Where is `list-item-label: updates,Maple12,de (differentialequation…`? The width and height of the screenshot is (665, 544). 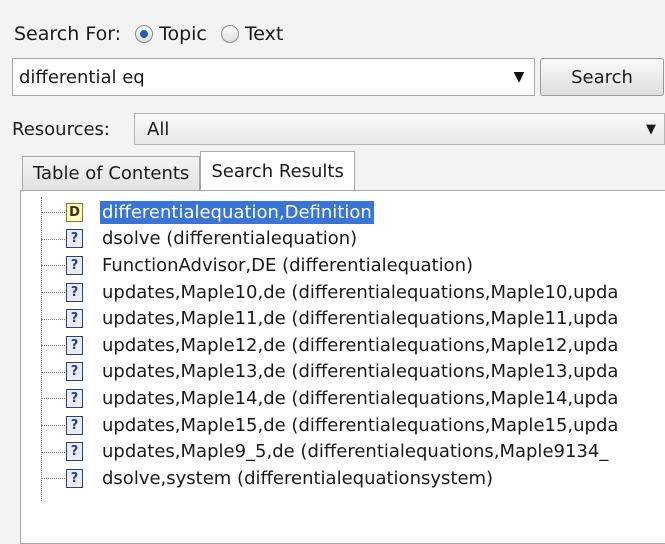 list-item-label: updates,Maple12,de (differentialequation… is located at coordinates (360, 345).